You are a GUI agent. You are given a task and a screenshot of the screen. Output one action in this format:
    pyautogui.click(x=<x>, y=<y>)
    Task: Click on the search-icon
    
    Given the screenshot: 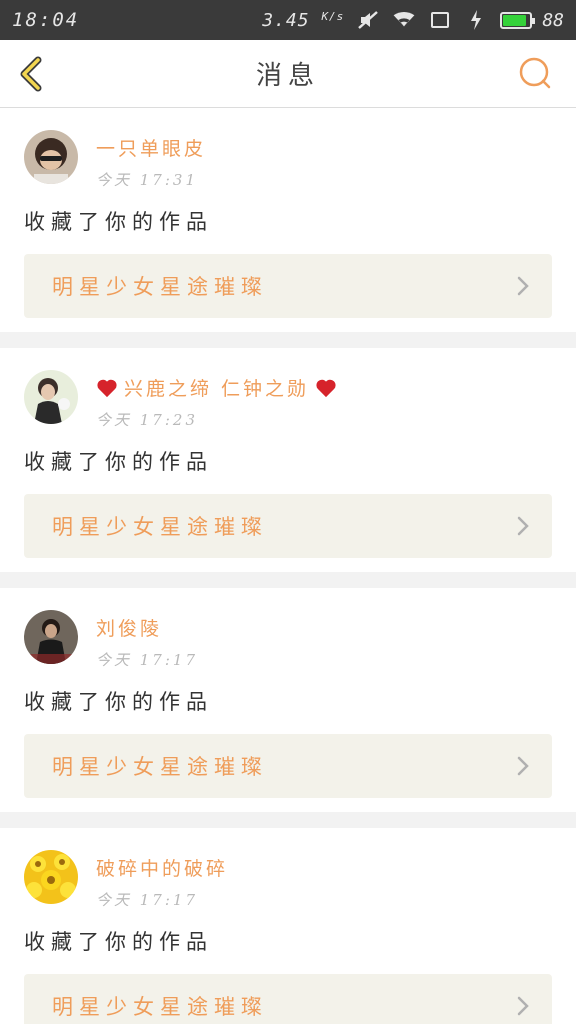 What is the action you would take?
    pyautogui.click(x=535, y=73)
    